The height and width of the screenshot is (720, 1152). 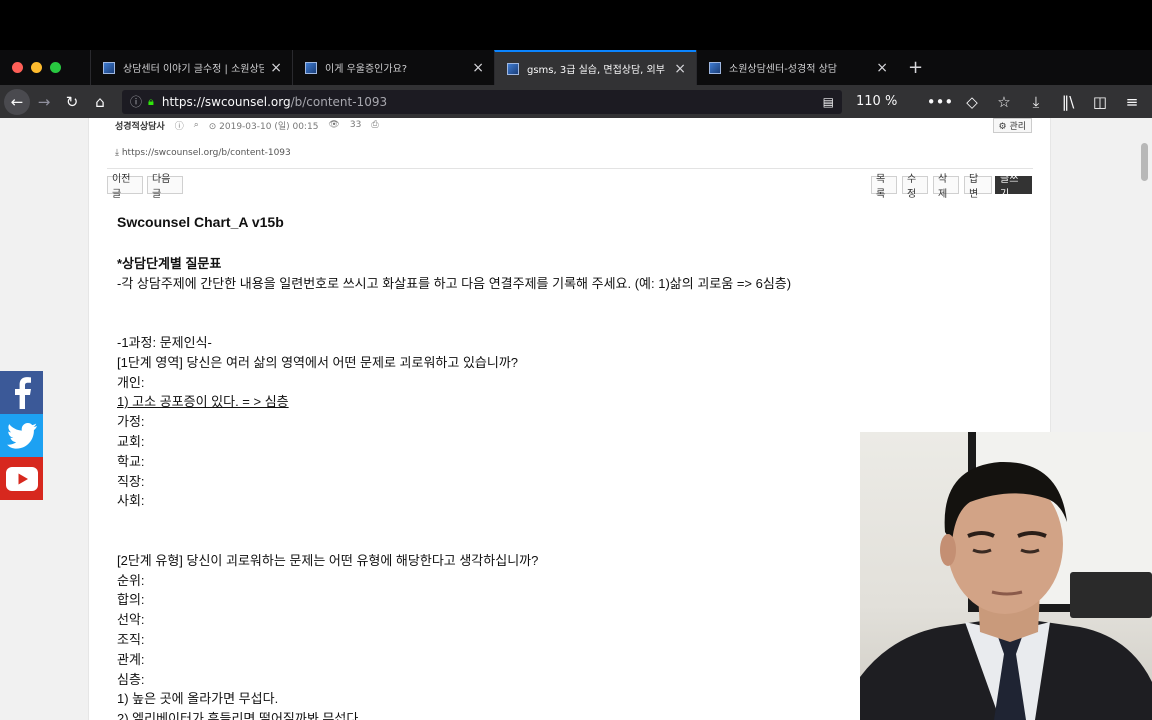 I want to click on lock-icon: 🔒︎, so click(x=151, y=101).